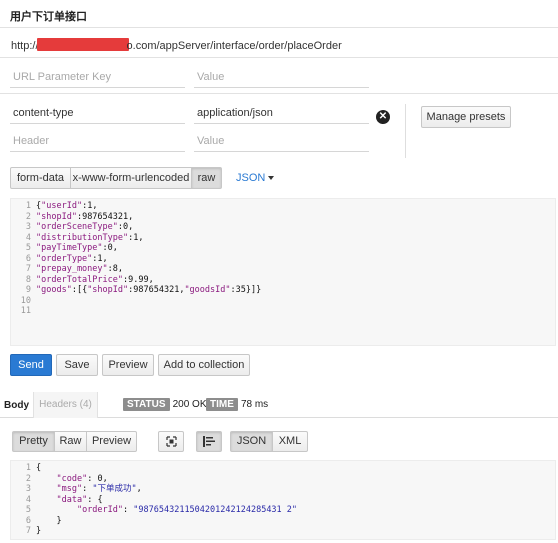 This screenshot has width=558, height=543. What do you see at coordinates (171, 441) in the screenshot?
I see `copy-icon` at bounding box center [171, 441].